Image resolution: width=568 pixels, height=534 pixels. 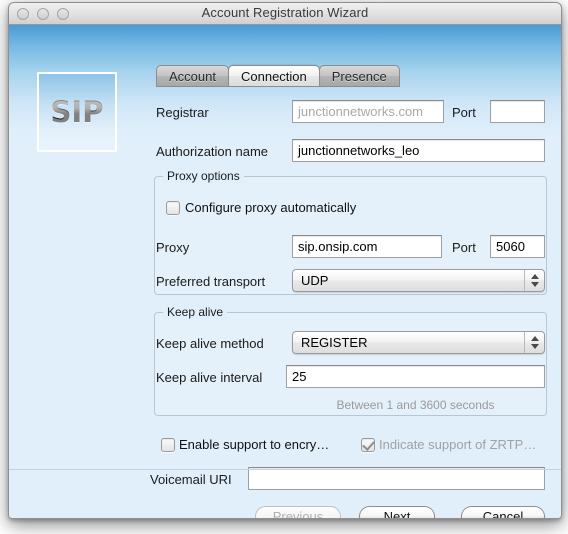 I want to click on next-button: Next, so click(x=397, y=512).